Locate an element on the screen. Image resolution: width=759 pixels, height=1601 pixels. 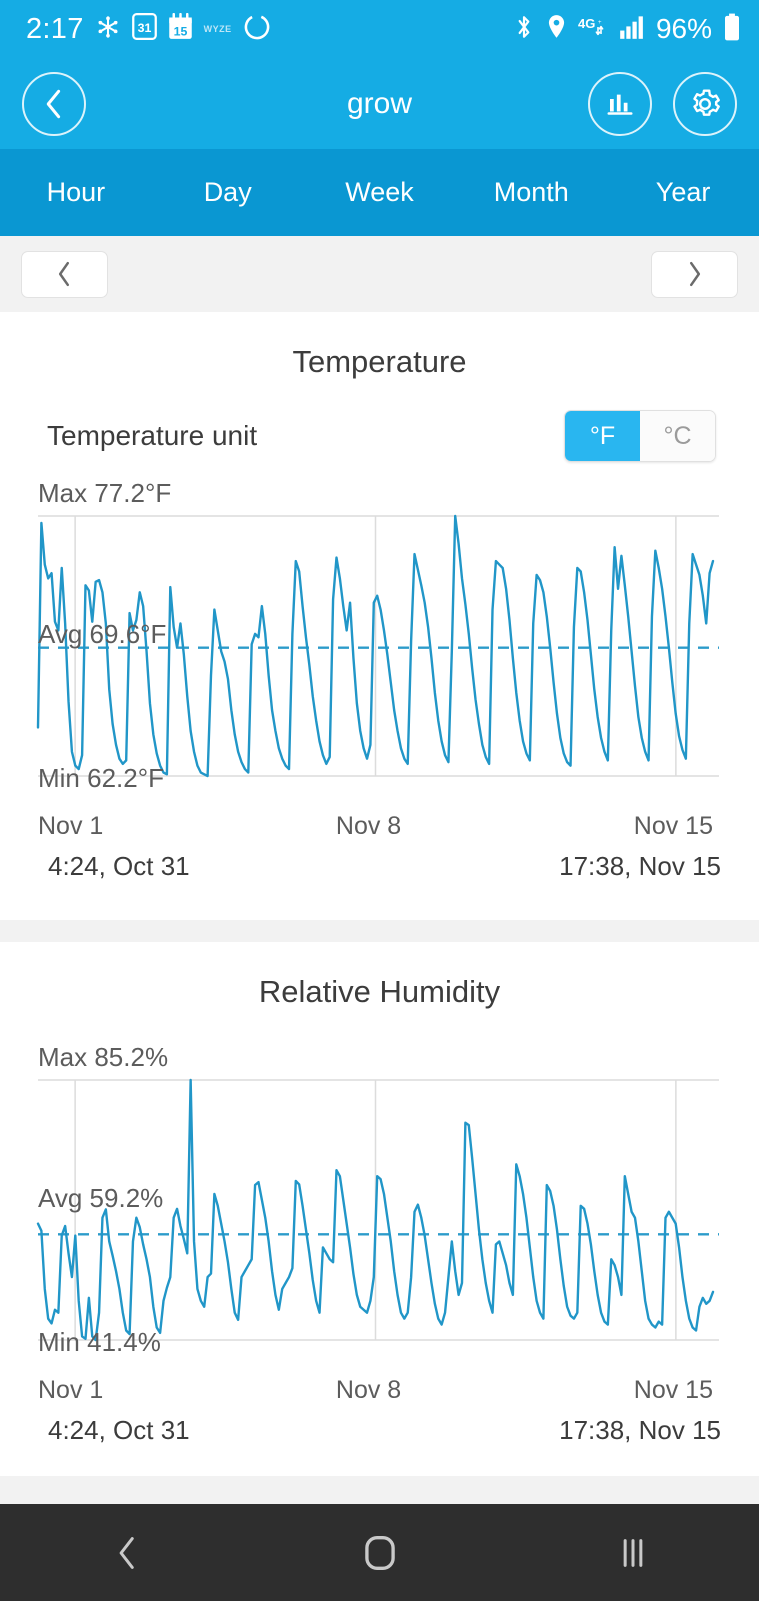
status-time: 2:17 is located at coordinates (55, 28).